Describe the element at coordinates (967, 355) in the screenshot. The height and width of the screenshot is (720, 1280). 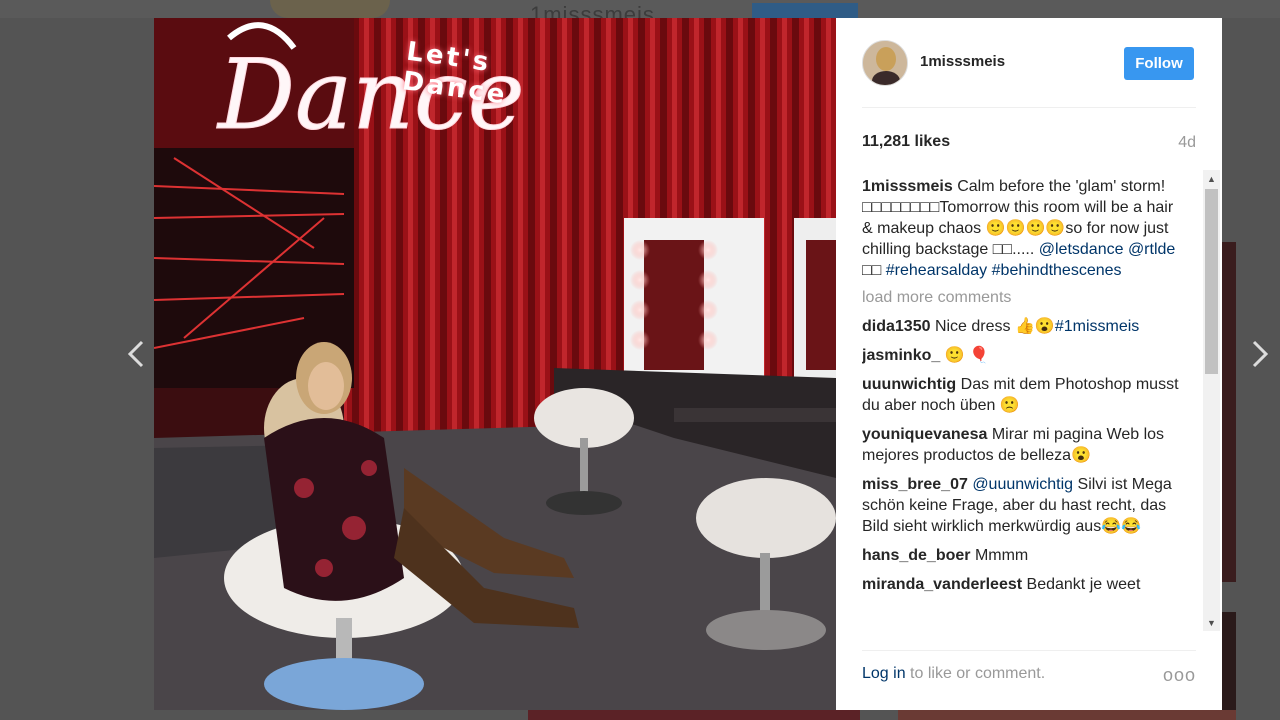
I see `comment-text: 🙂 🎈` at that location.